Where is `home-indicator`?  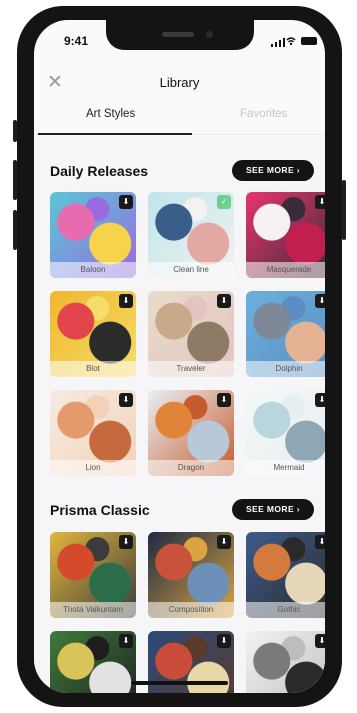
home-indicator is located at coordinates (179, 683).